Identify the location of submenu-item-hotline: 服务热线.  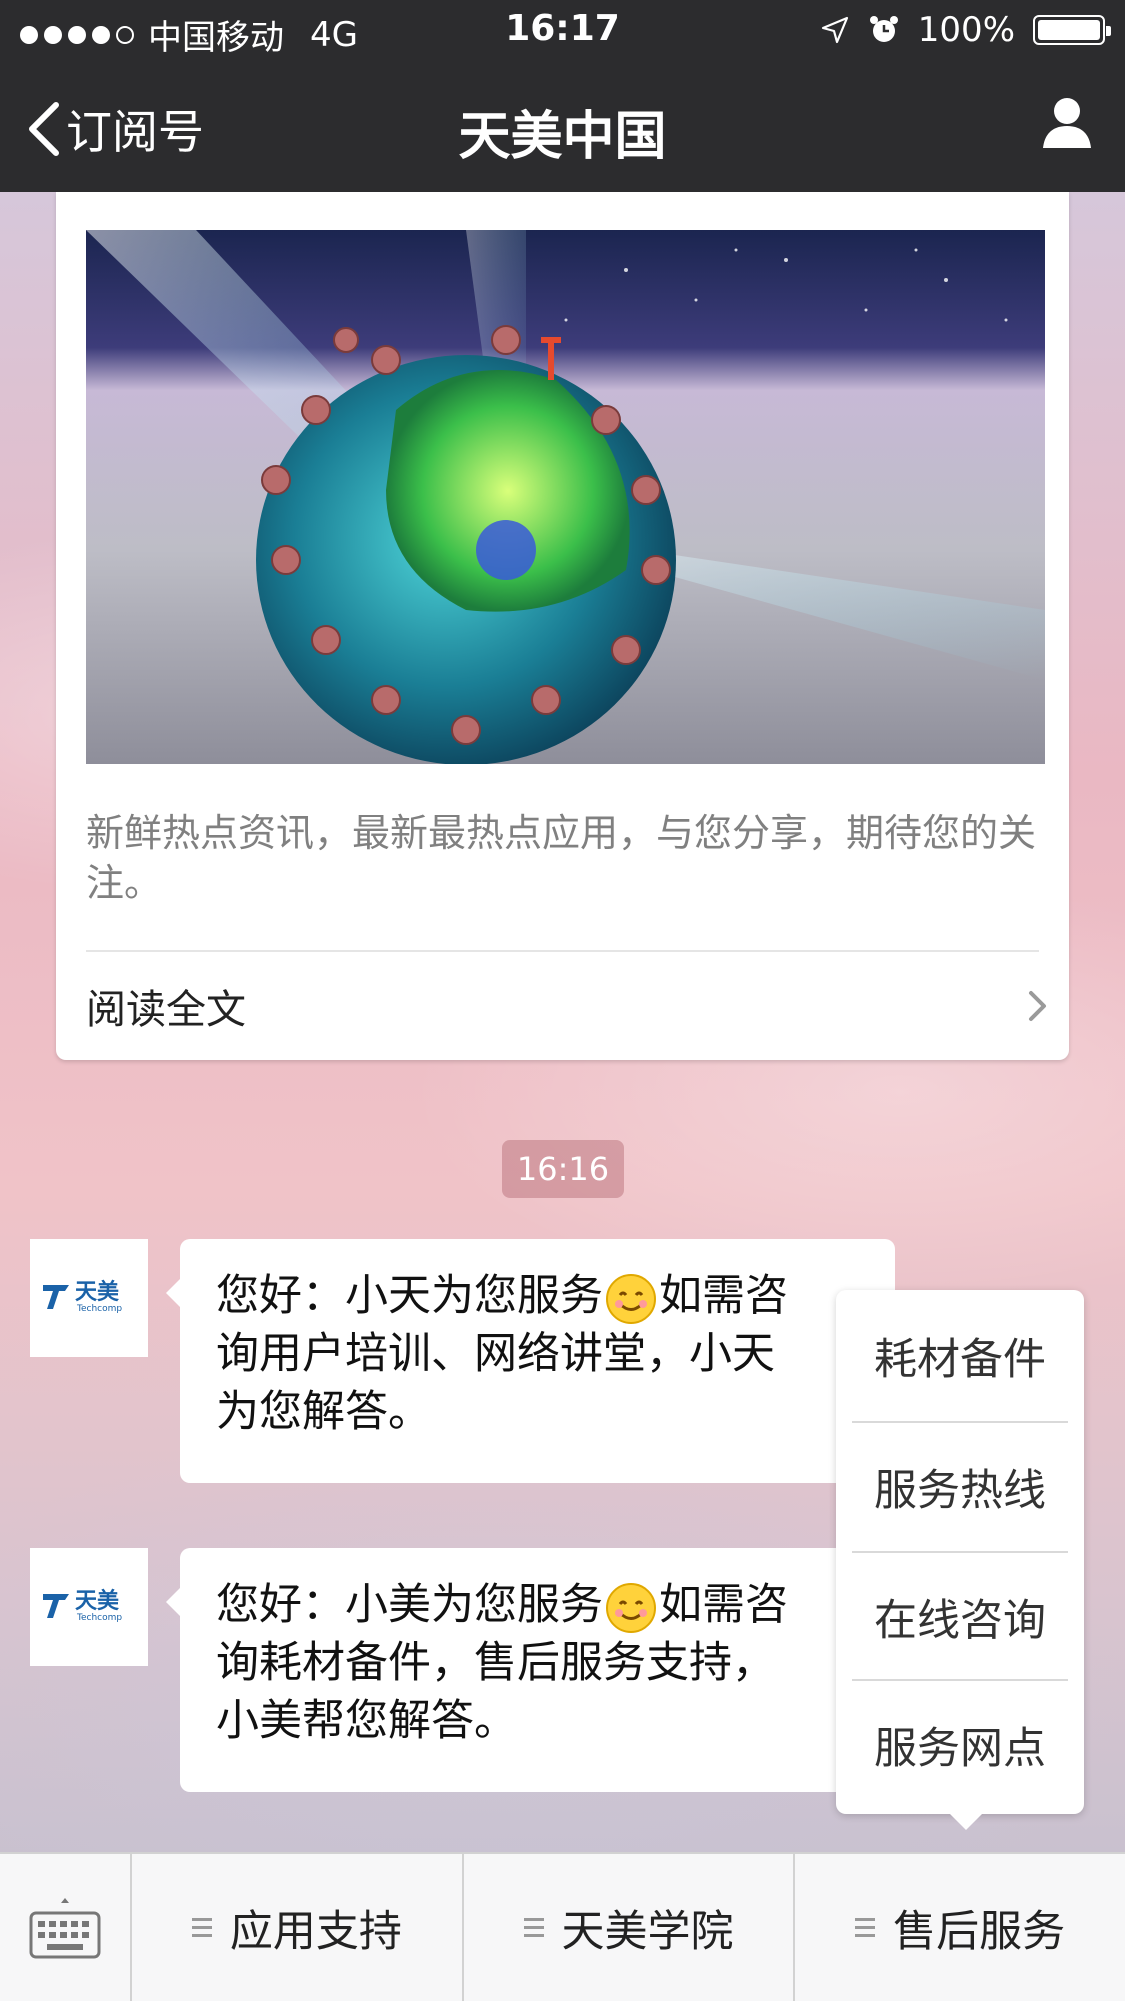
(960, 1487).